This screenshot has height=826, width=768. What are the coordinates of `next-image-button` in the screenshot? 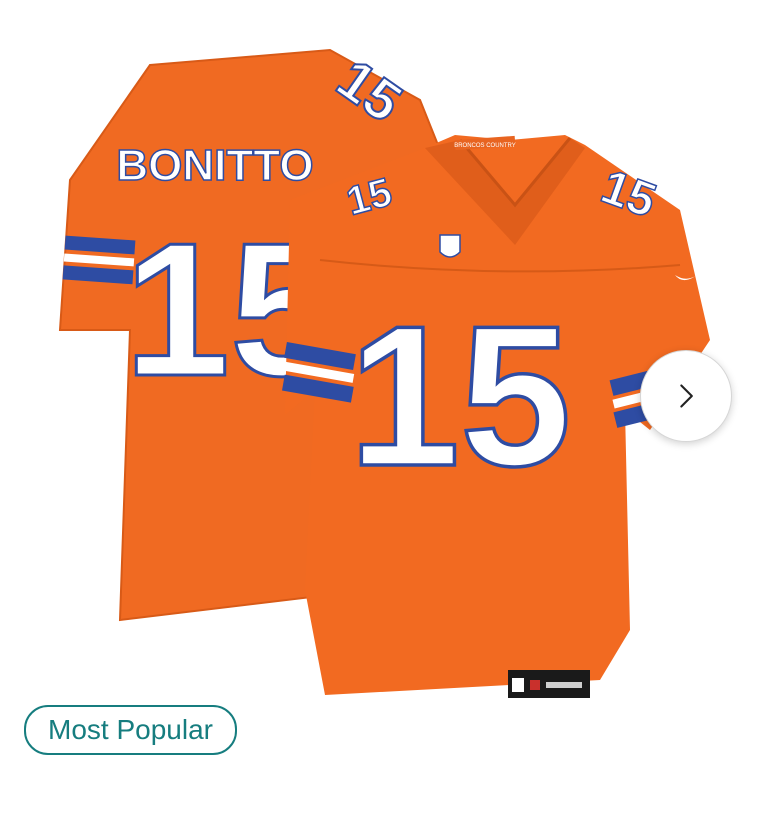 It's located at (686, 396).